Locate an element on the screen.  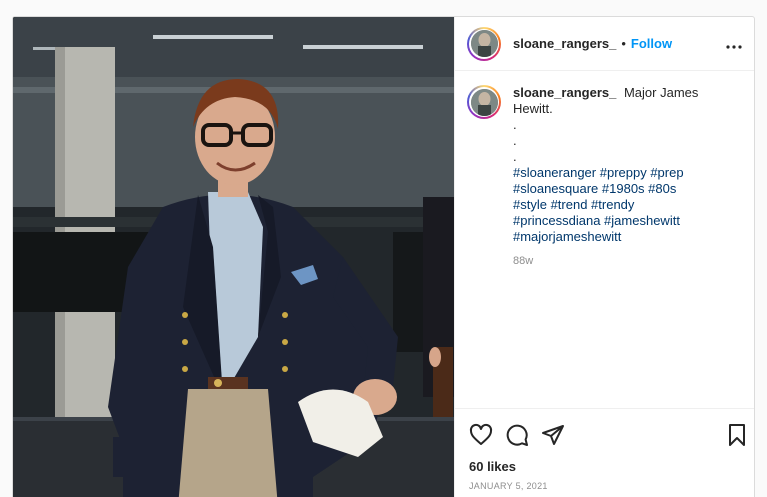
bookmark-icon is located at coordinates (737, 435).